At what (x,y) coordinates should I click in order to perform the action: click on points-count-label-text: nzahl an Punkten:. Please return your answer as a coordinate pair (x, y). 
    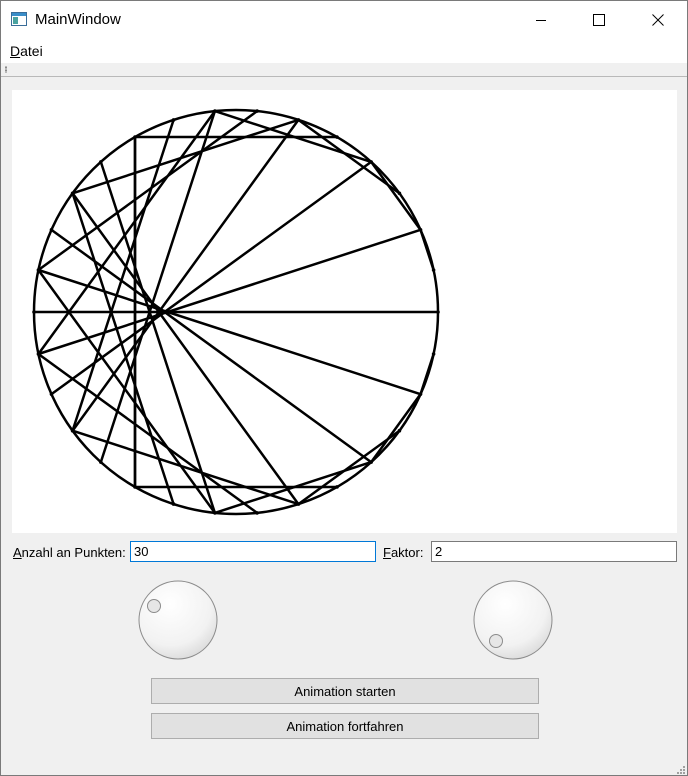
    Looking at the image, I should click on (73, 552).